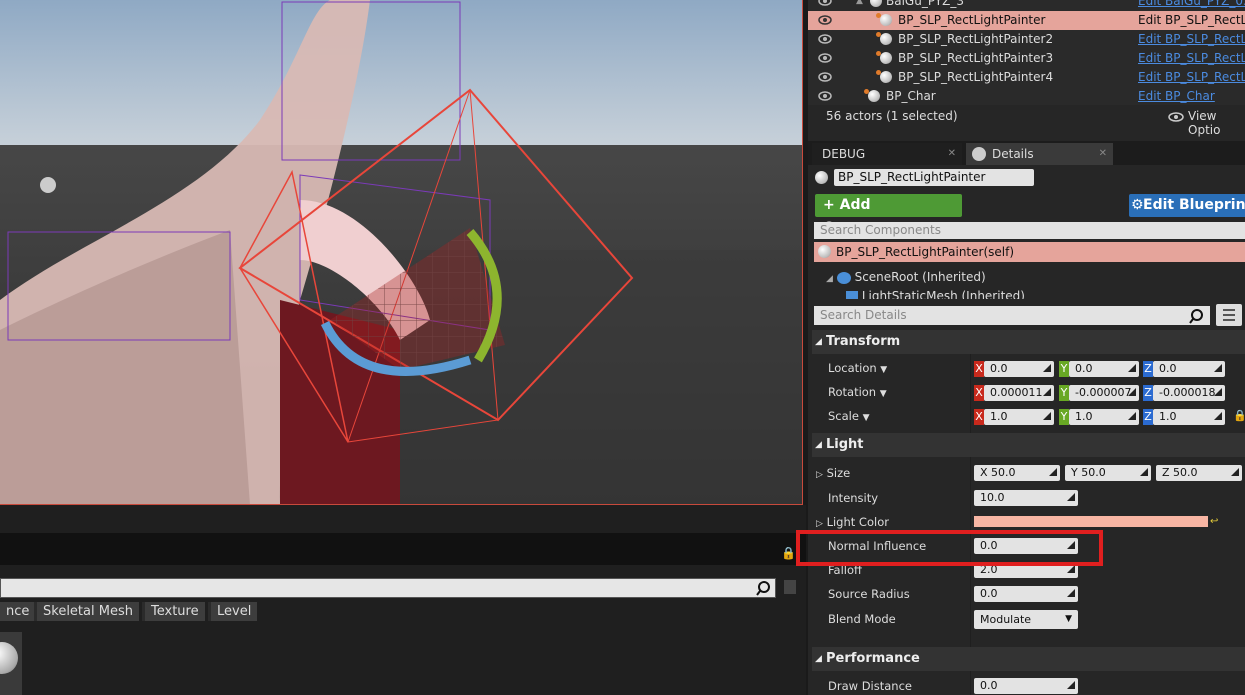 The height and width of the screenshot is (695, 1245). What do you see at coordinates (976, 39) in the screenshot?
I see `outliner-item-name: BP_SLP_RectLightPainter2` at bounding box center [976, 39].